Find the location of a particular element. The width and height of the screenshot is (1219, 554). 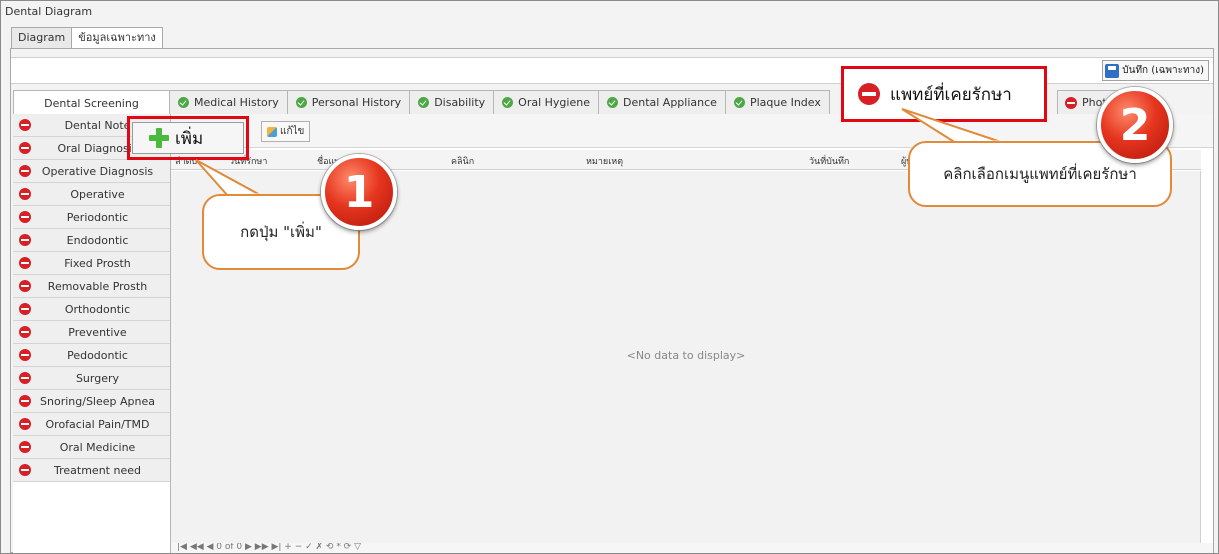

sidebar-item-removable-prosth: Removable Prosth is located at coordinates (91, 286).